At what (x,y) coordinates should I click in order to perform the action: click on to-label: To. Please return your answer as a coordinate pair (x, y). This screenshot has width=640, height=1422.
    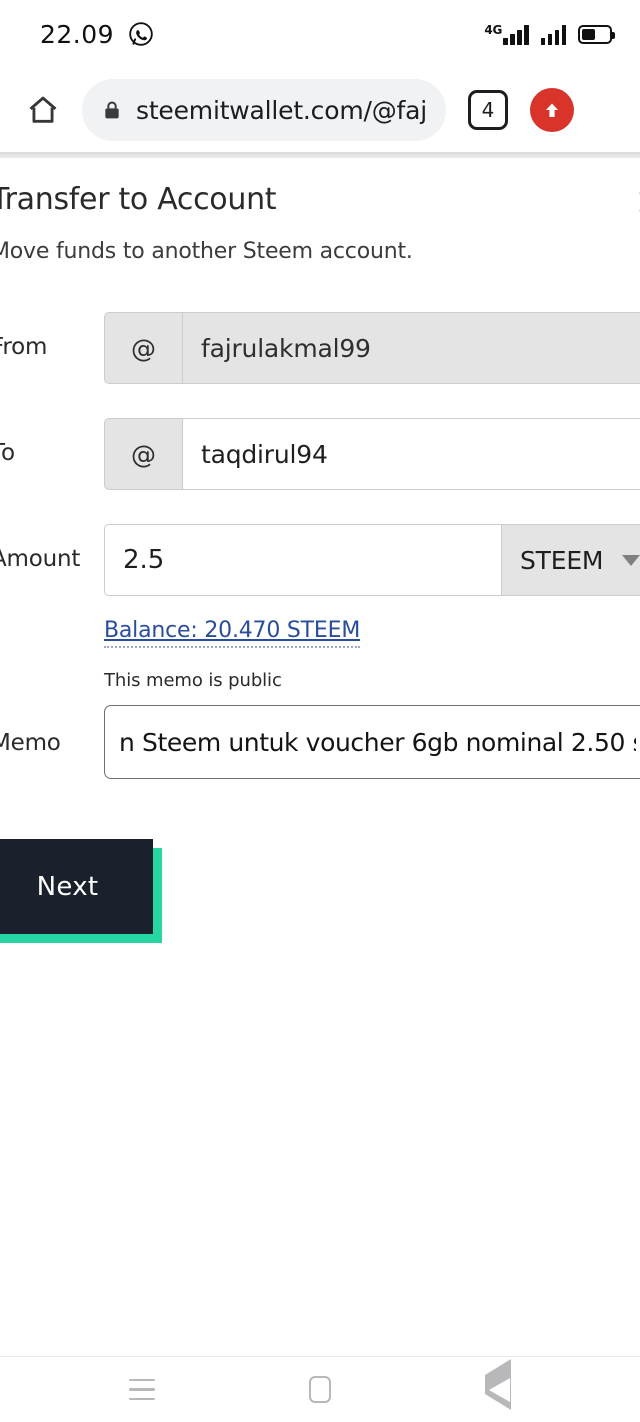
    Looking at the image, I should click on (7, 453).